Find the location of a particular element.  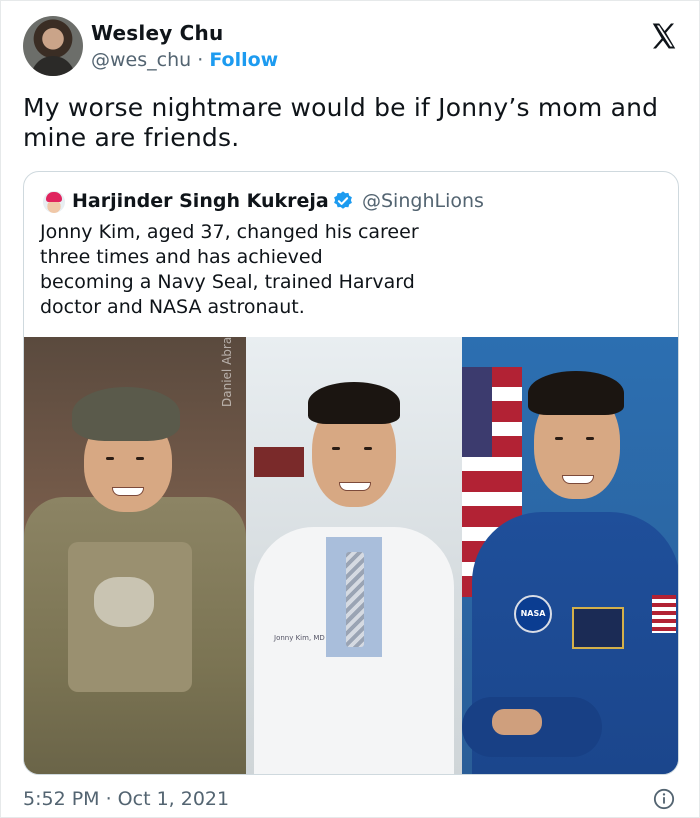

seal-helmet is located at coordinates (126, 414).